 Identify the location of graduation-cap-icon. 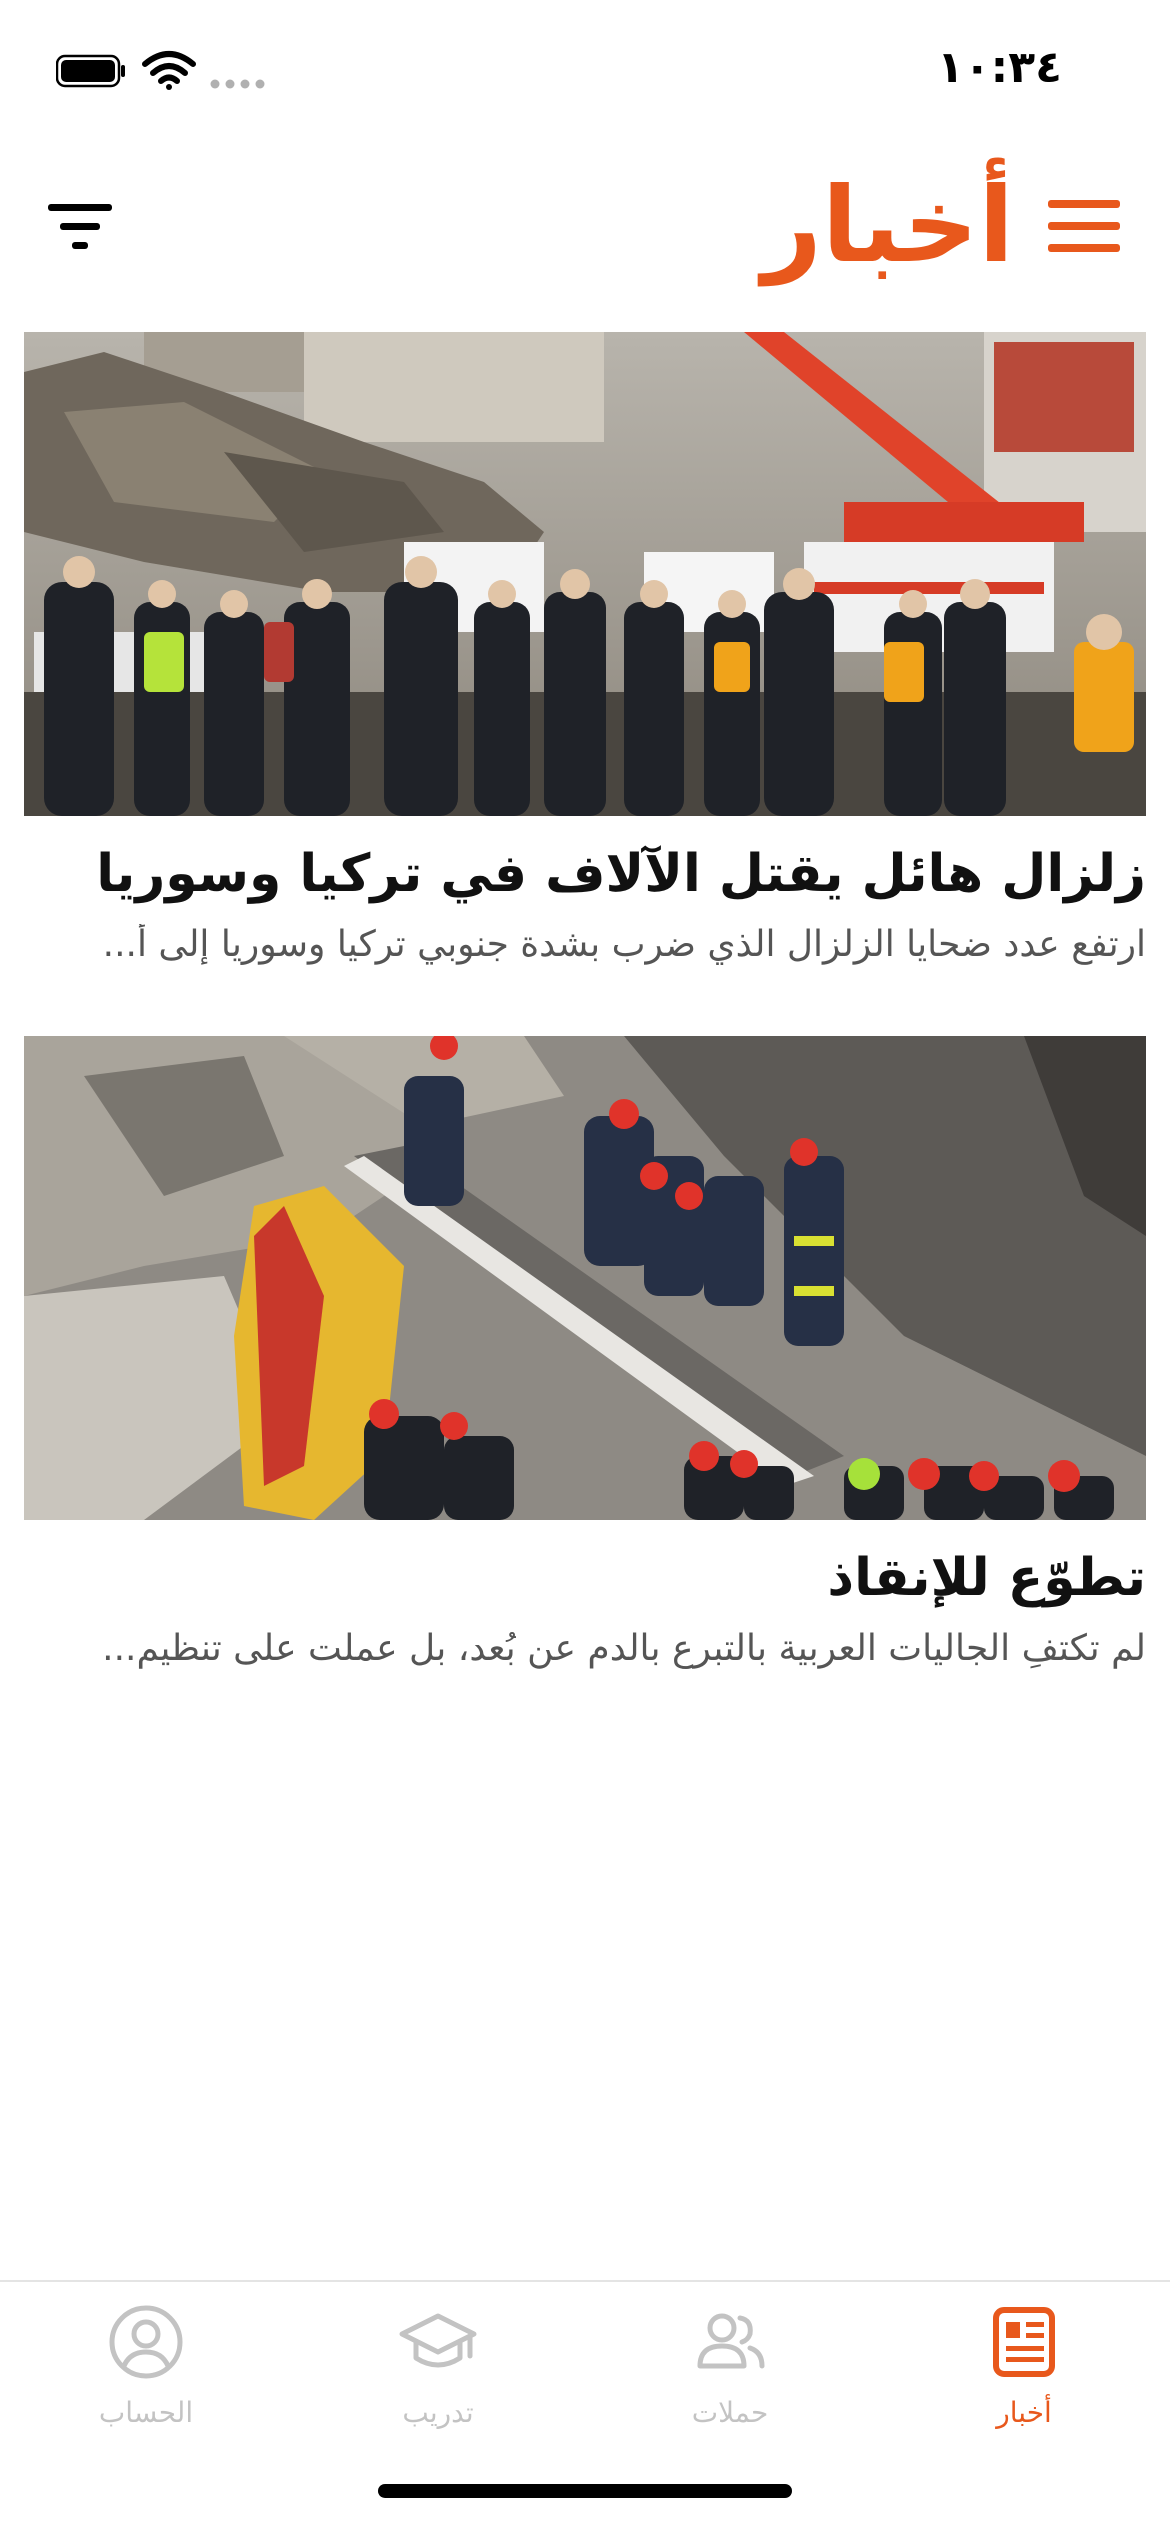
(438, 2340).